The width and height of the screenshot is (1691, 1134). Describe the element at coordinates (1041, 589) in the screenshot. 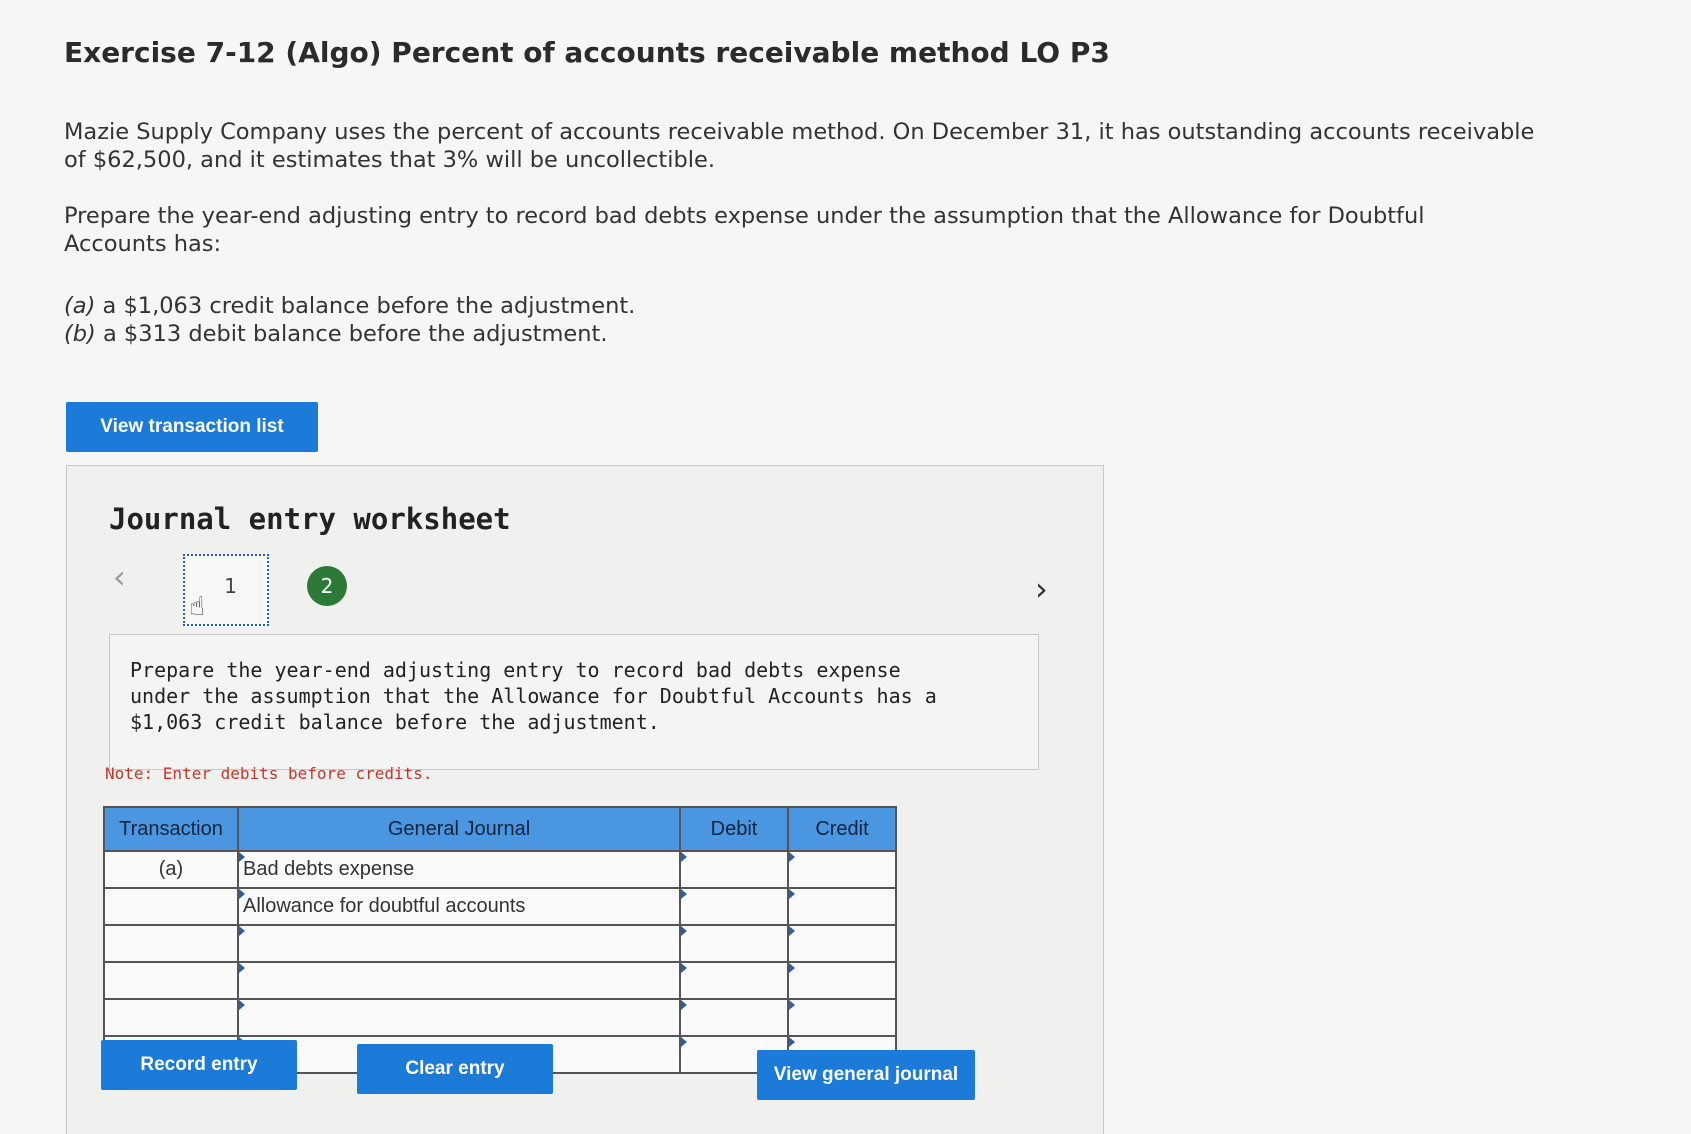

I see `chevron-right-icon: ›` at that location.